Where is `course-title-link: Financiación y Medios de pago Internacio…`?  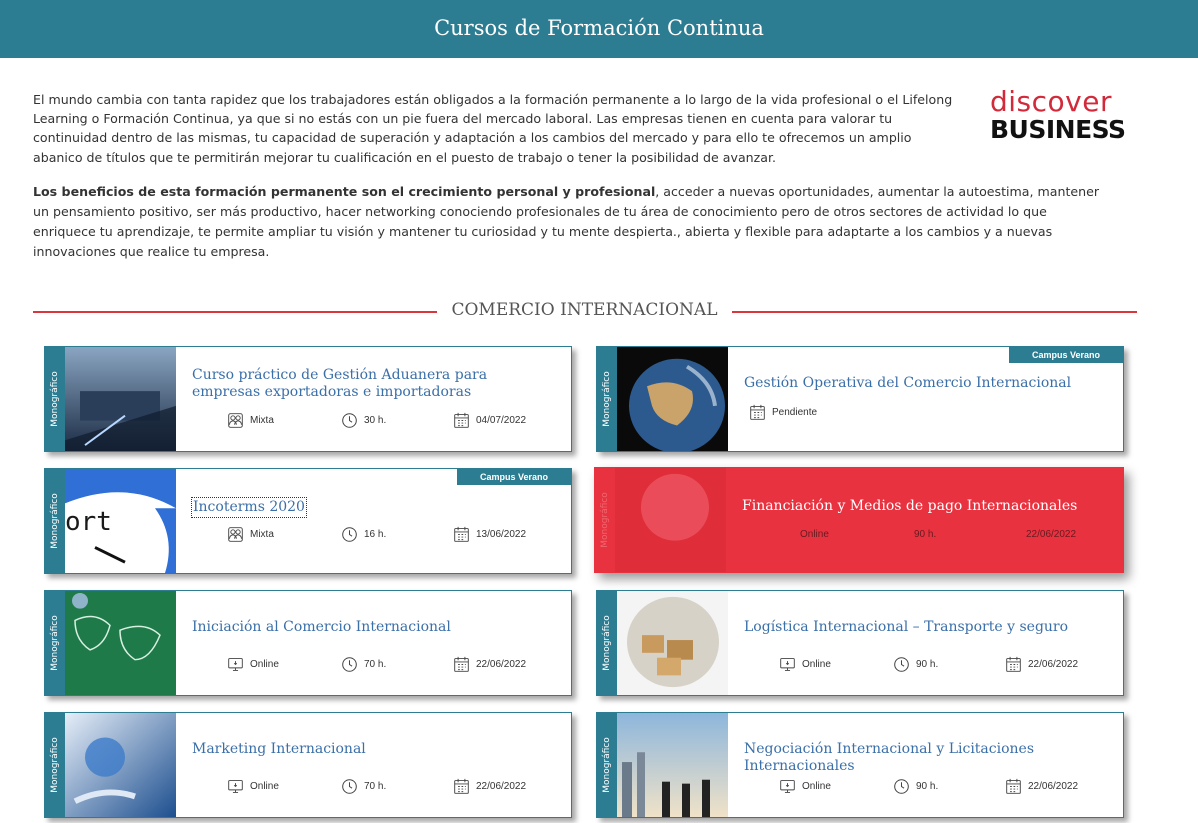
course-title-link: Financiación y Medios de pago Internacio… is located at coordinates (912, 506).